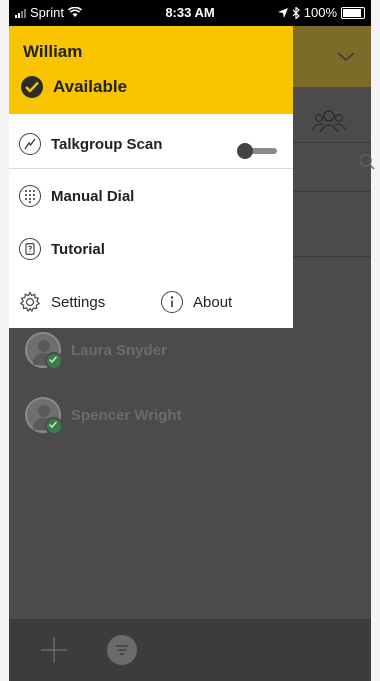 This screenshot has width=380, height=681. Describe the element at coordinates (296, 12) in the screenshot. I see `bluetooth-icon` at that location.